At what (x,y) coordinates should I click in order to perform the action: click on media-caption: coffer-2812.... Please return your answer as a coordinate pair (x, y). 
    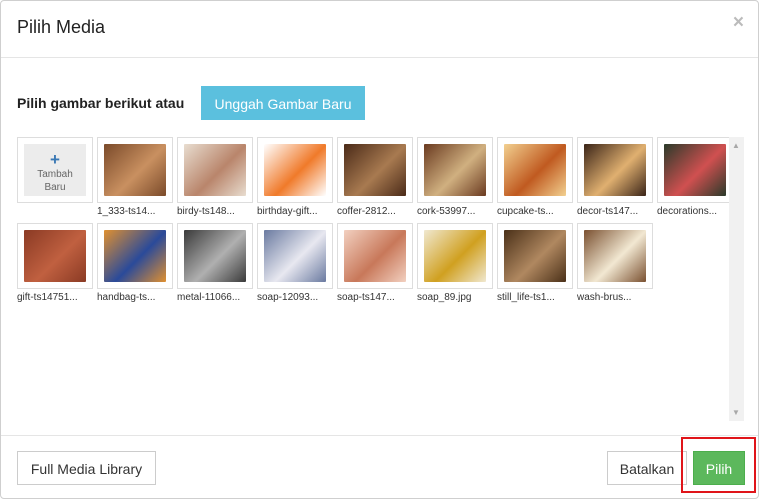
    Looking at the image, I should click on (366, 211).